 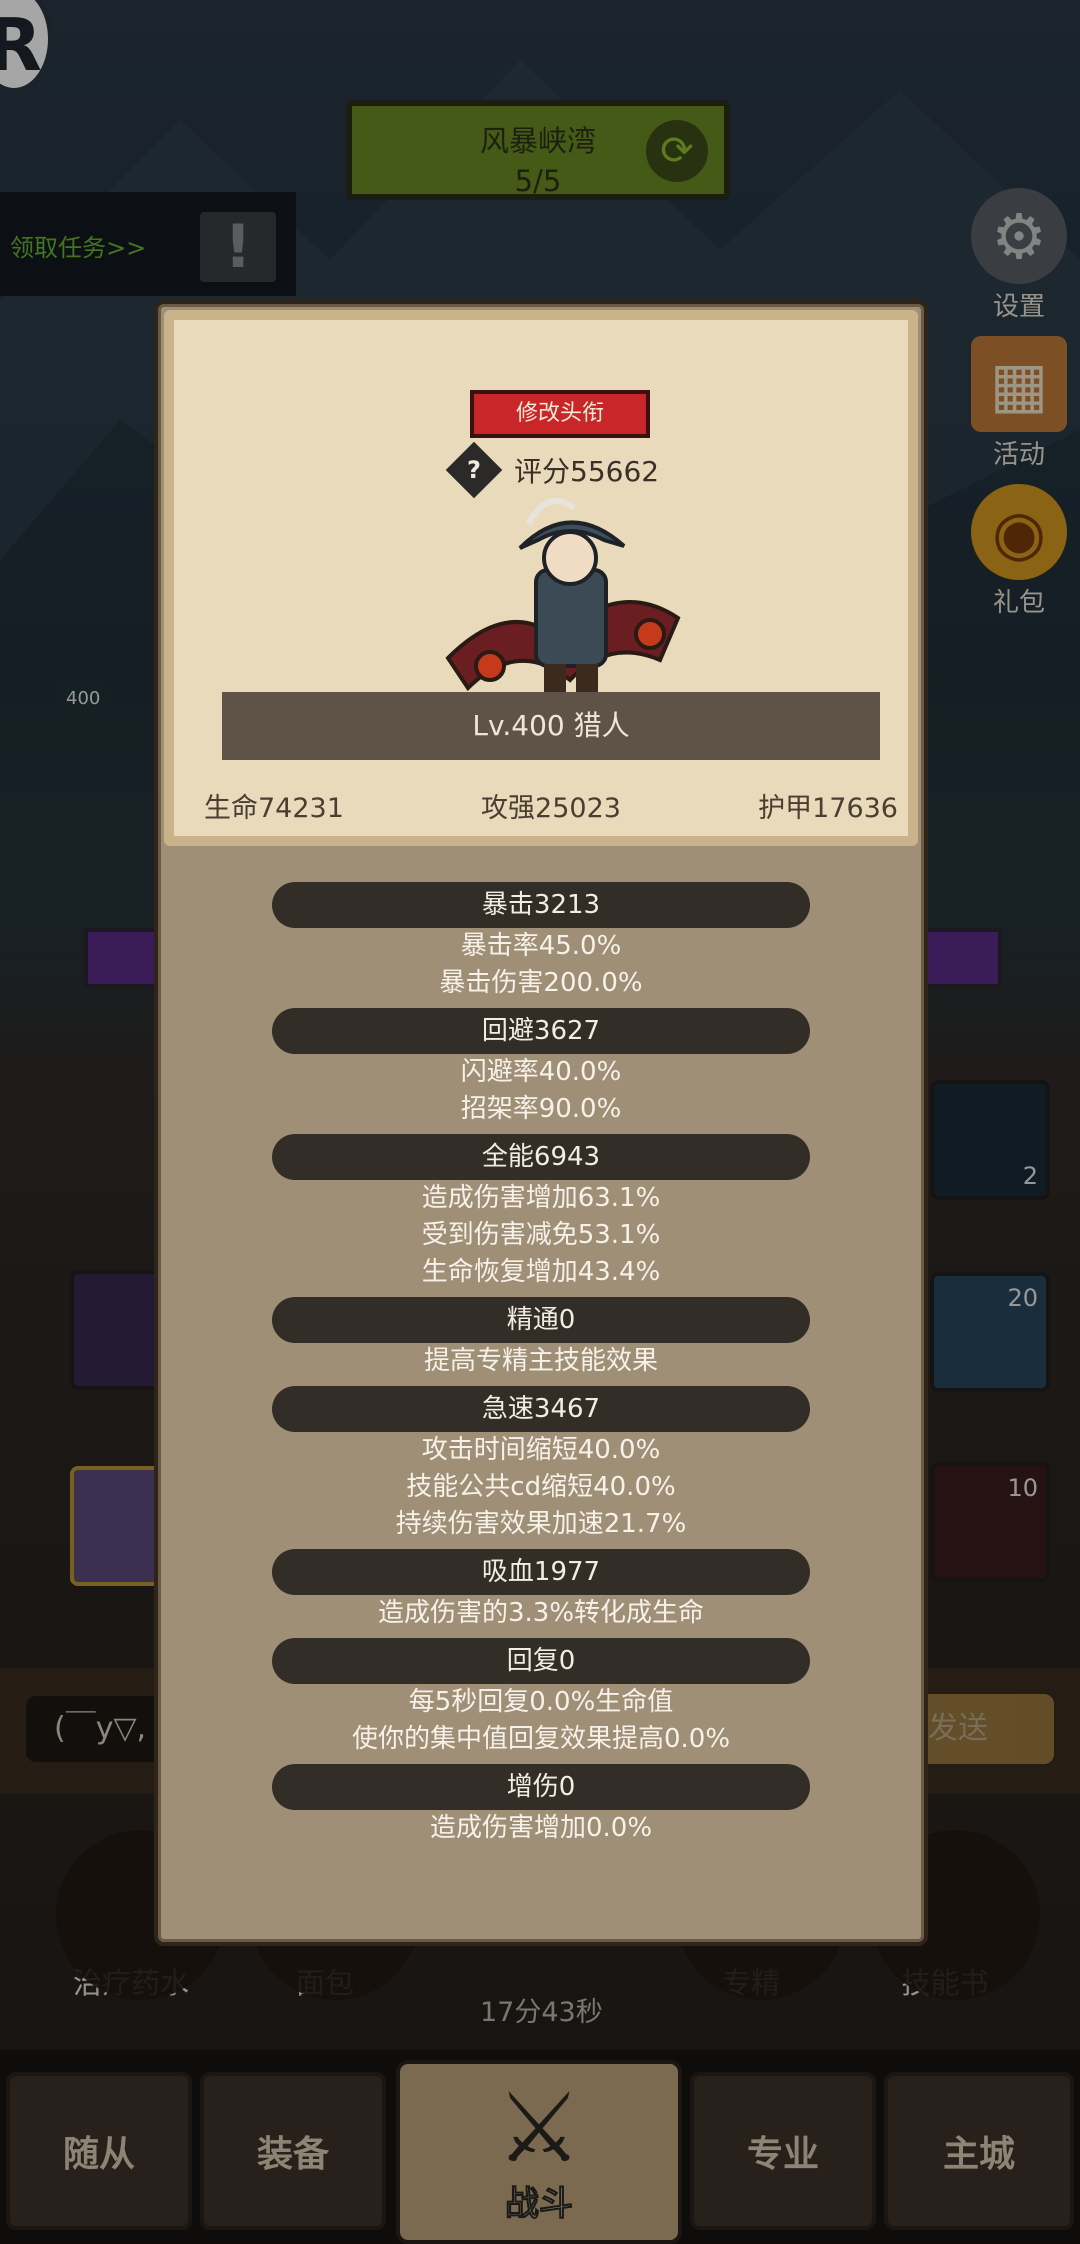 What do you see at coordinates (541, 1702) in the screenshot?
I see `stat-line: 每5秒回复0.0%生命值` at bounding box center [541, 1702].